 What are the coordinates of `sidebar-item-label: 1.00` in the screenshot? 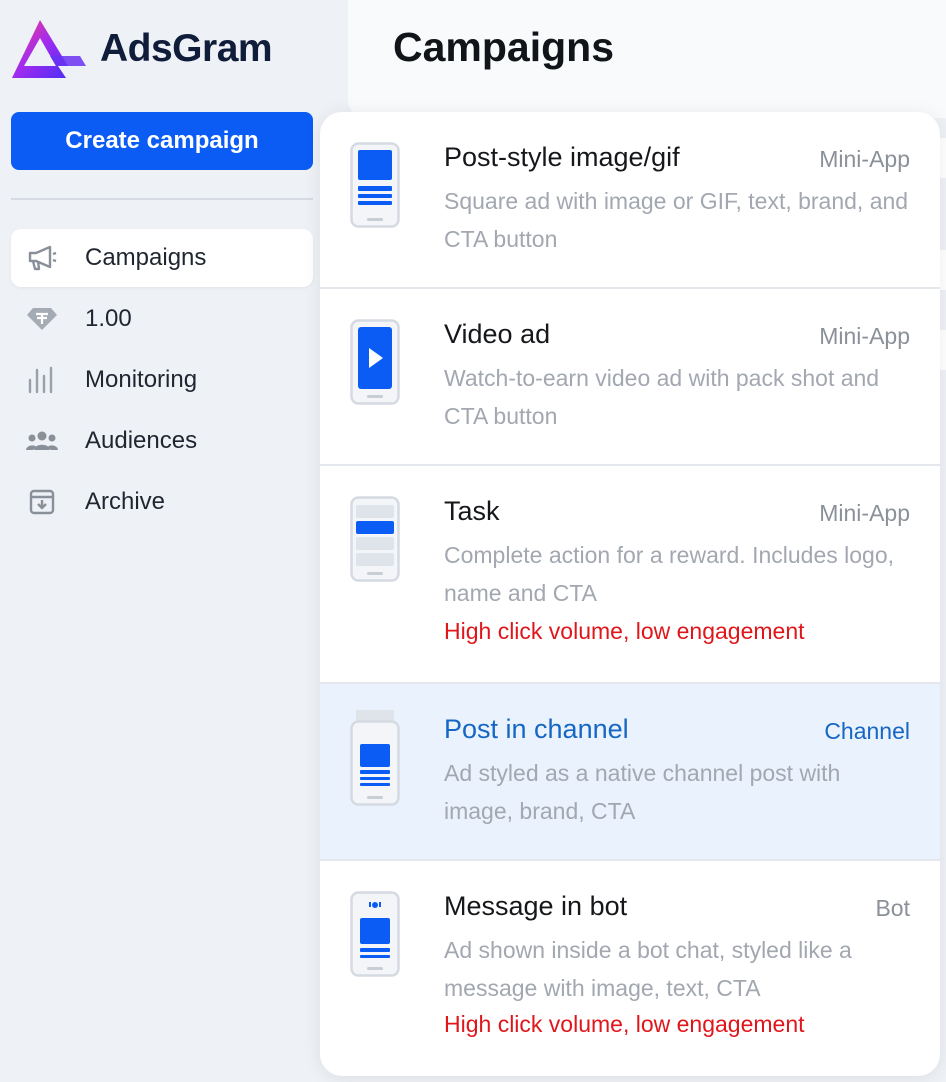 It's located at (108, 318).